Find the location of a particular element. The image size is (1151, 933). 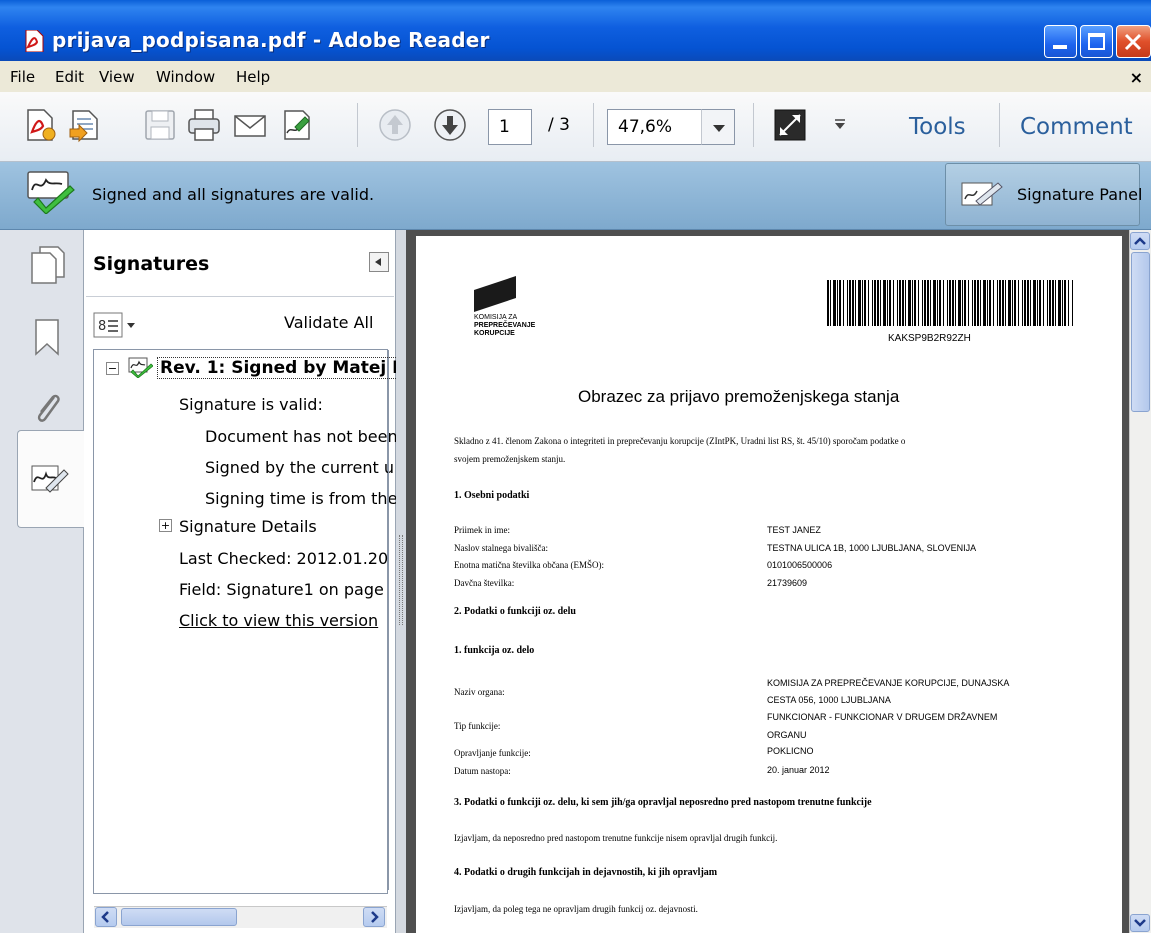

expand-details-button: + is located at coordinates (165, 525).